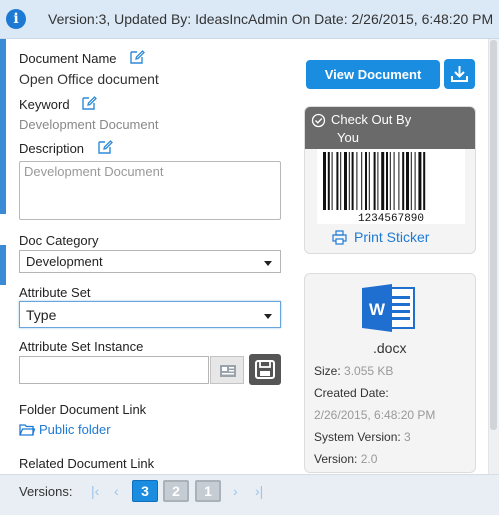 Image resolution: width=499 pixels, height=515 pixels. Describe the element at coordinates (68, 58) in the screenshot. I see `document-name-label: Document Name` at that location.